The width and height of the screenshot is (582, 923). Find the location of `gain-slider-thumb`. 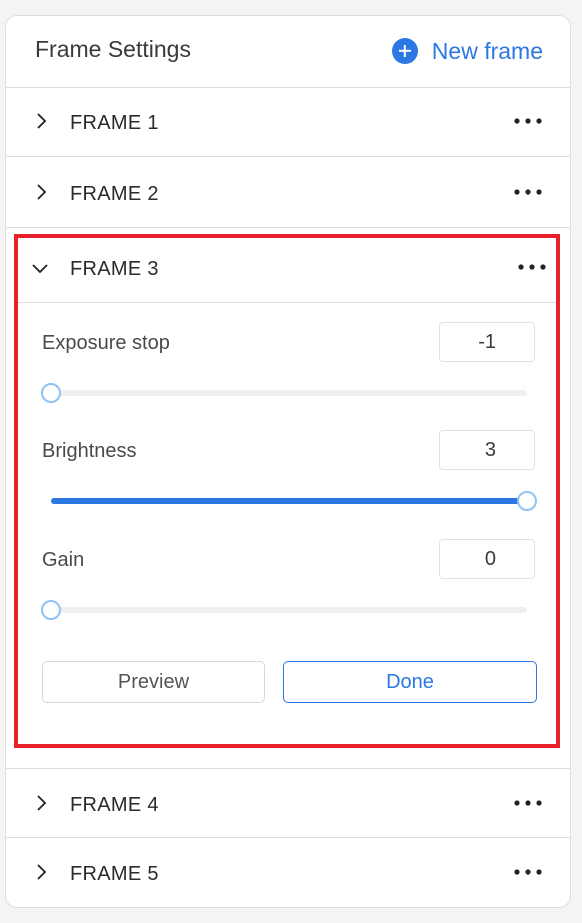

gain-slider-thumb is located at coordinates (51, 610).